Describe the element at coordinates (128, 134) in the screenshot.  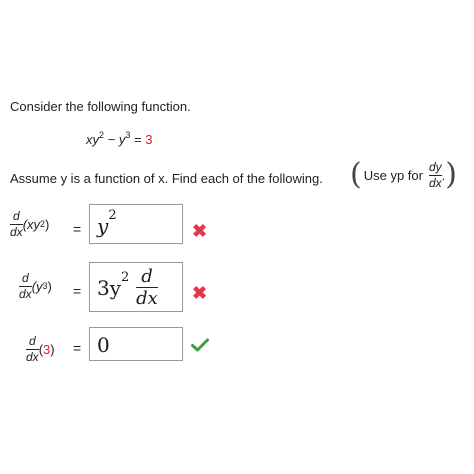
I see `eq-exp2: 3` at that location.